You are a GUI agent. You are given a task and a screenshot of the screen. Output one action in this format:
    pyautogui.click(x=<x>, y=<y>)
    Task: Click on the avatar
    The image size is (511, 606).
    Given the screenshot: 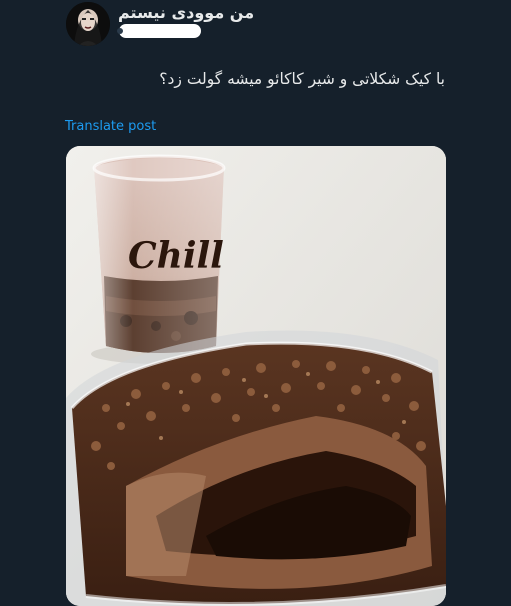 What is the action you would take?
    pyautogui.click(x=88, y=24)
    